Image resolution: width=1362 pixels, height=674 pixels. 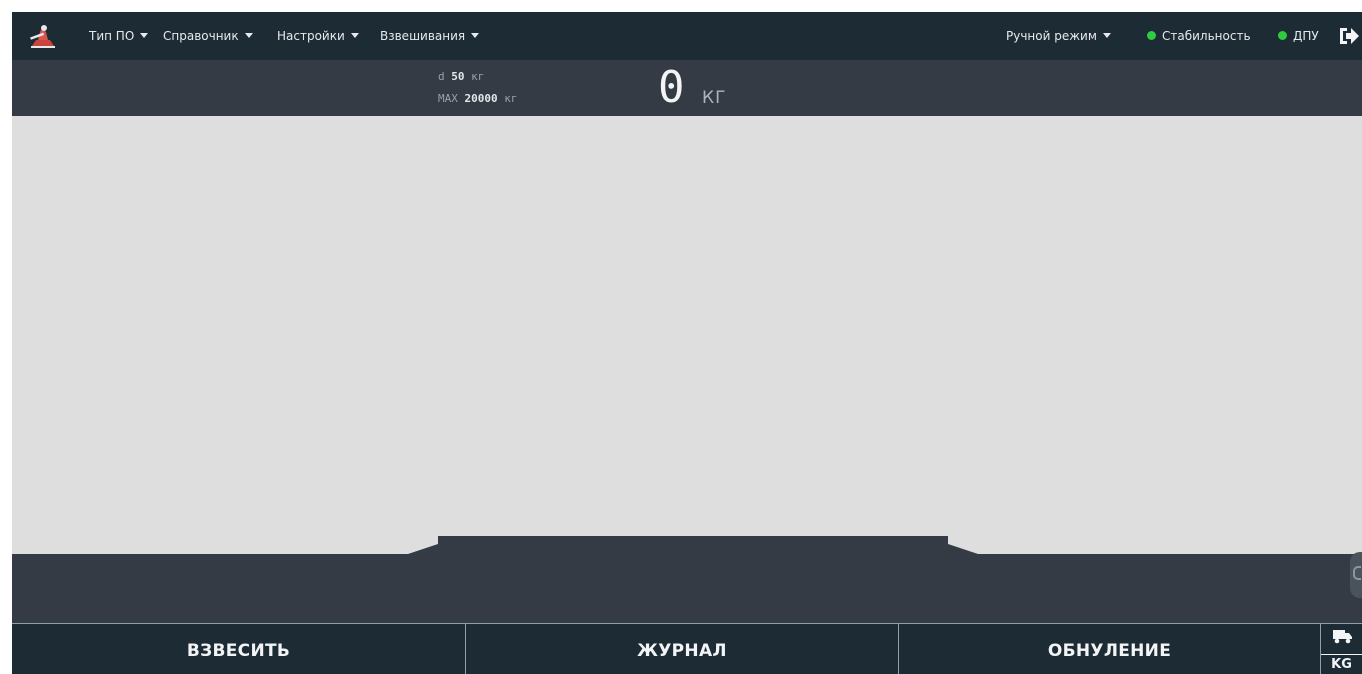 I want to click on menu-reference-label: Справочник, so click(x=201, y=36).